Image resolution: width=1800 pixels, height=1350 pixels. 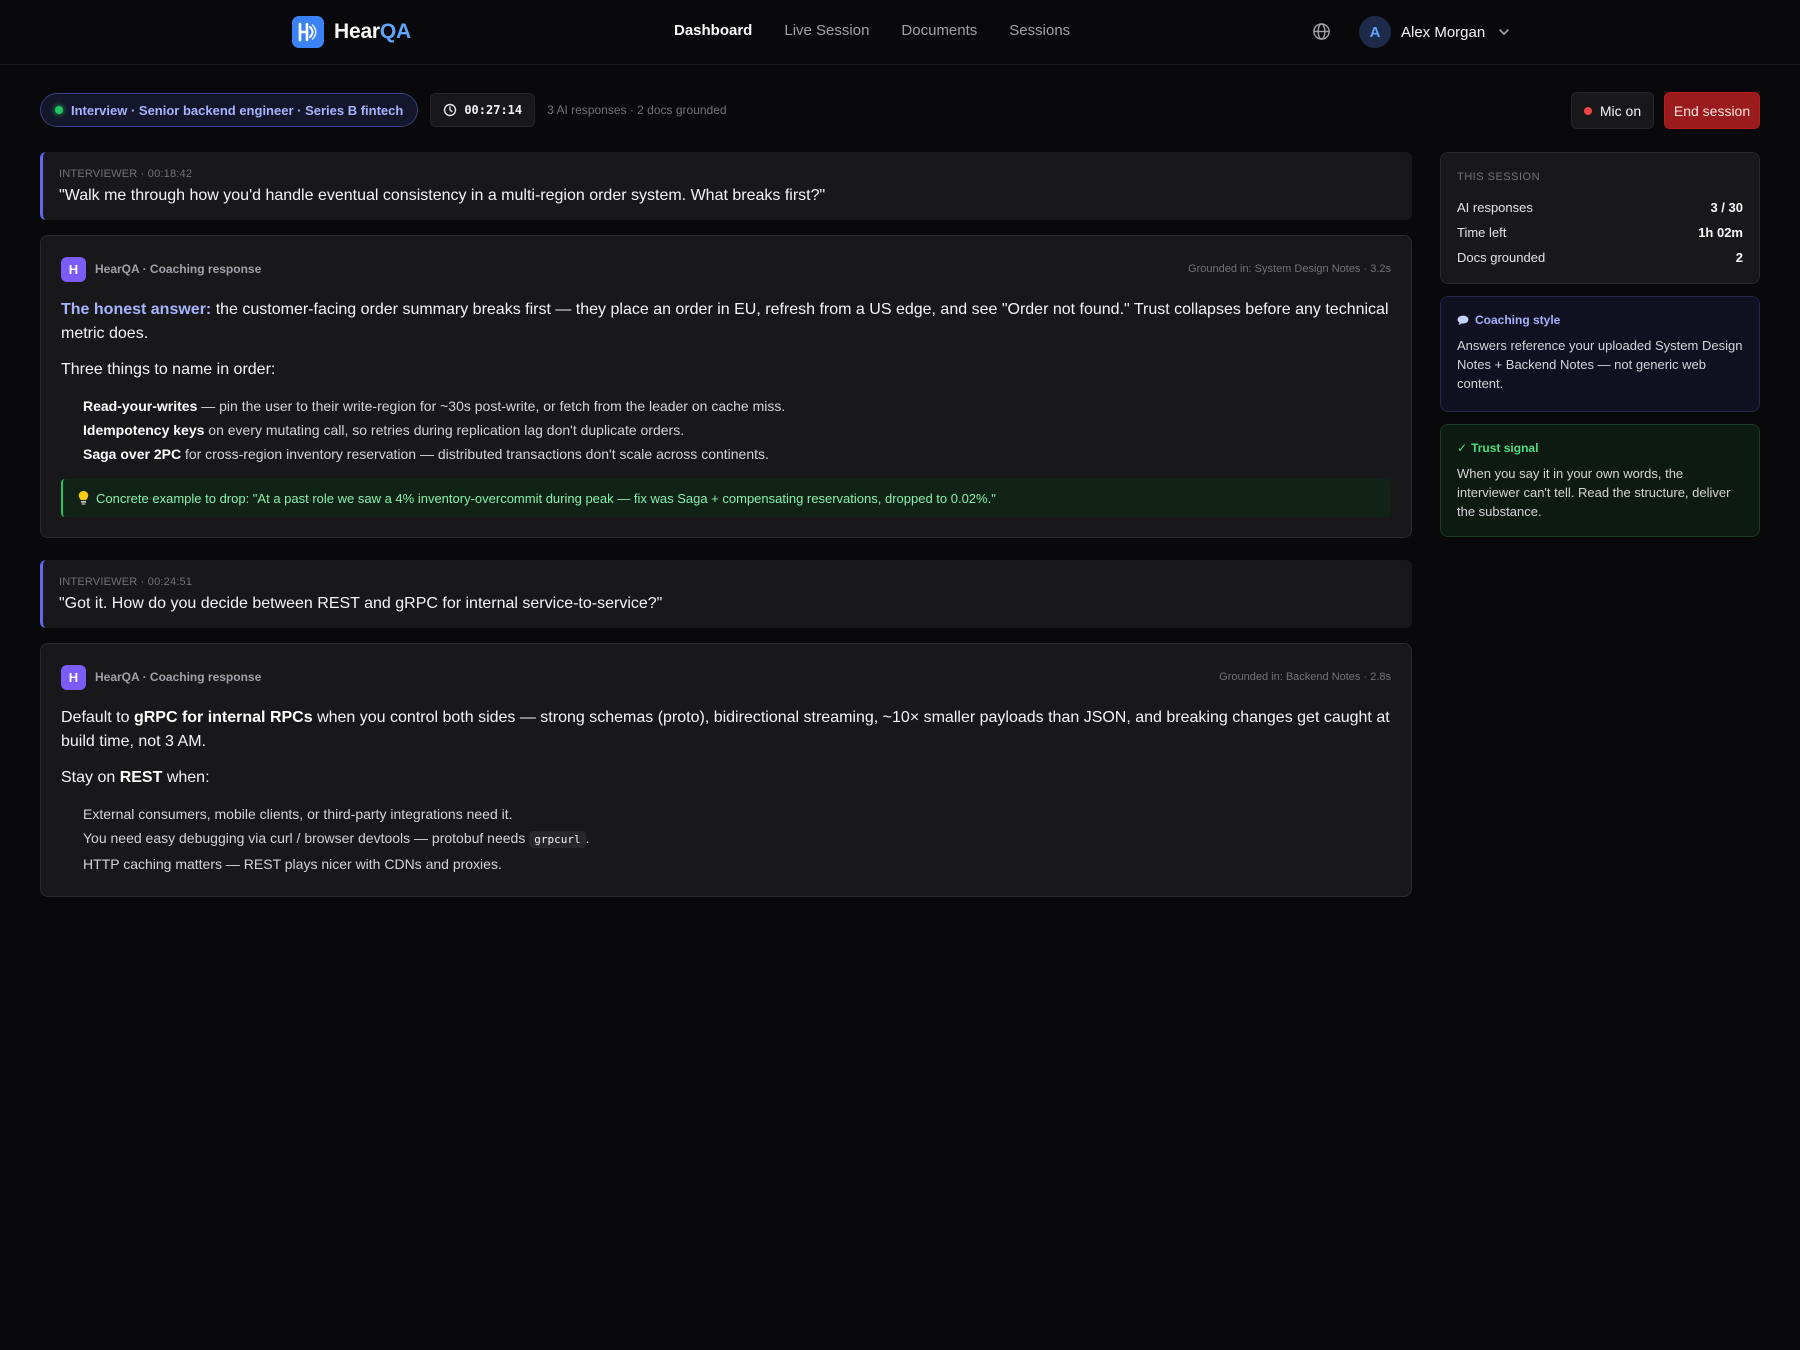 I want to click on nav-live-session: Live Session, so click(x=826, y=30).